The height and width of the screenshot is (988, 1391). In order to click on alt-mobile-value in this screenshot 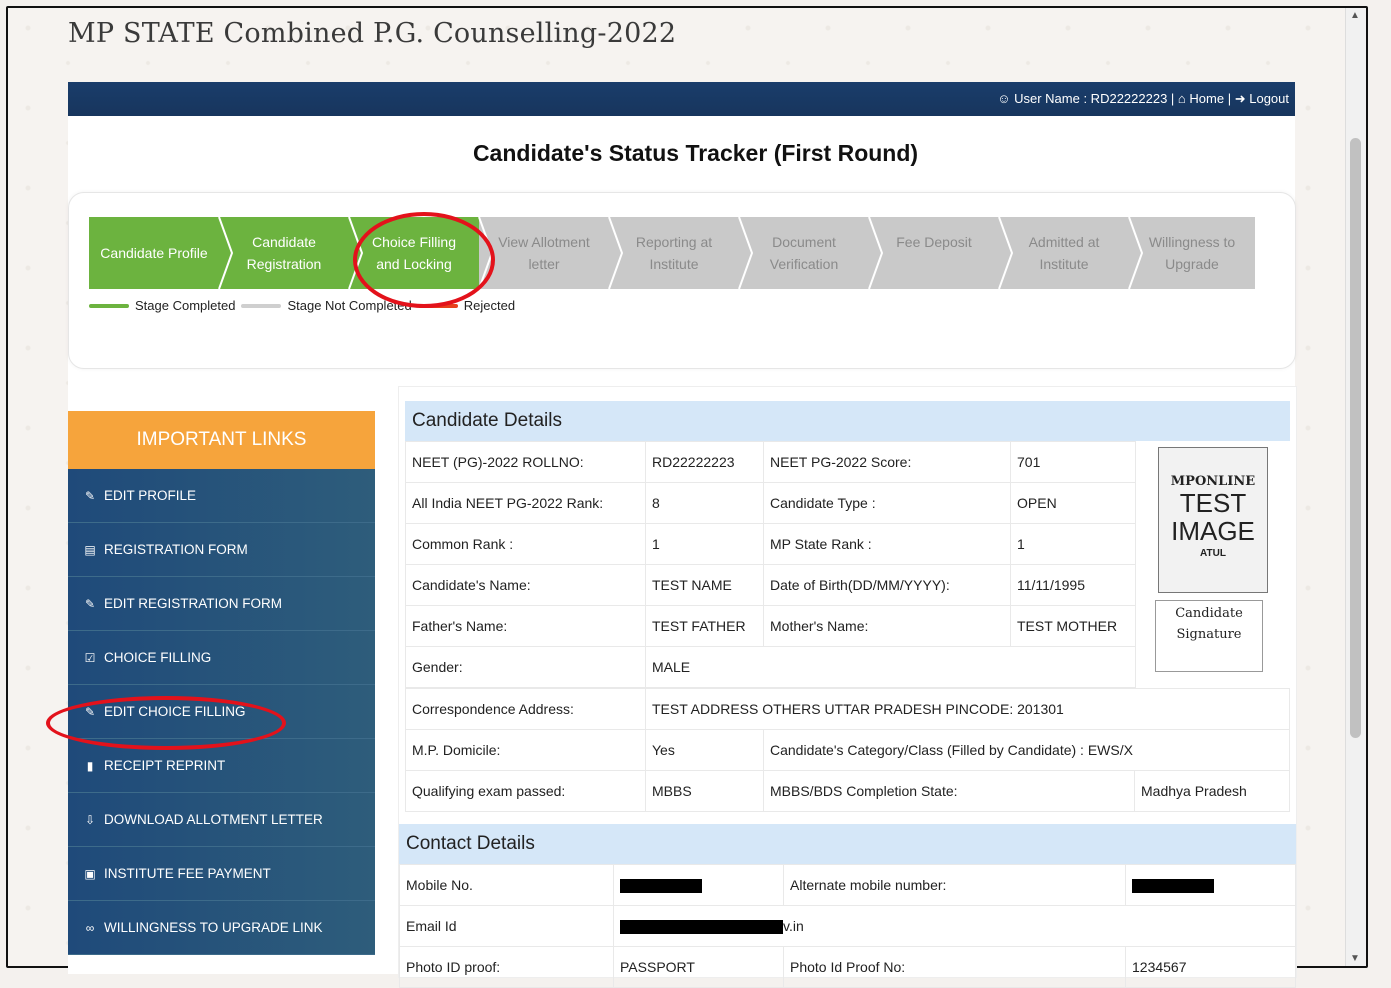, I will do `click(1210, 885)`.